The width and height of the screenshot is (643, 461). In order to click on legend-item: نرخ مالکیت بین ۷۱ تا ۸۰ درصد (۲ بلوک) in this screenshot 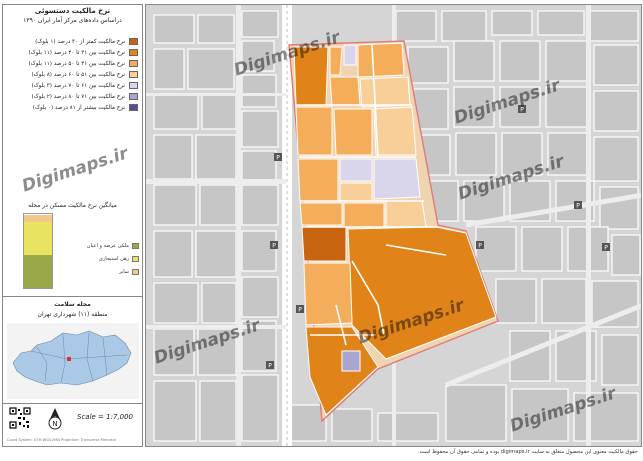, I will do `click(72, 96)`.